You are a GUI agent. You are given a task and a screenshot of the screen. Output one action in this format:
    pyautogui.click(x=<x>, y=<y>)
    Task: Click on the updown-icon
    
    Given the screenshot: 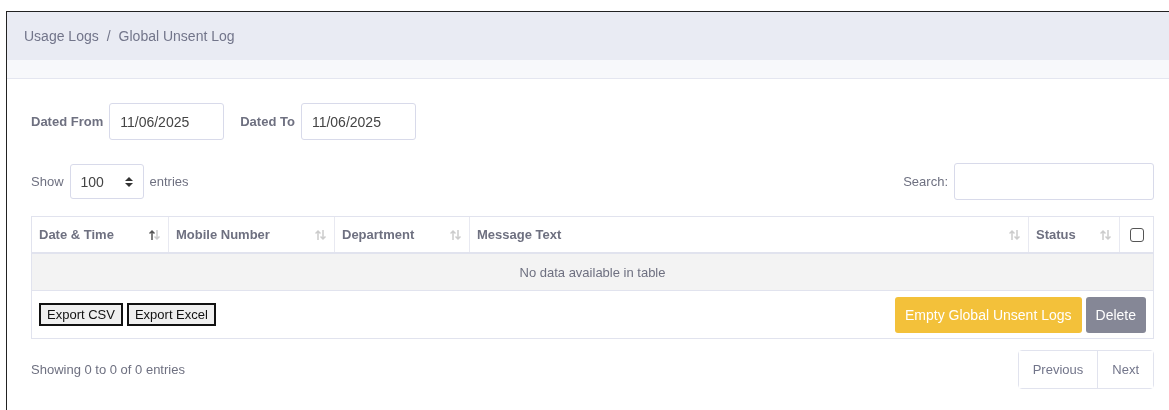 What is the action you would take?
    pyautogui.click(x=128, y=181)
    